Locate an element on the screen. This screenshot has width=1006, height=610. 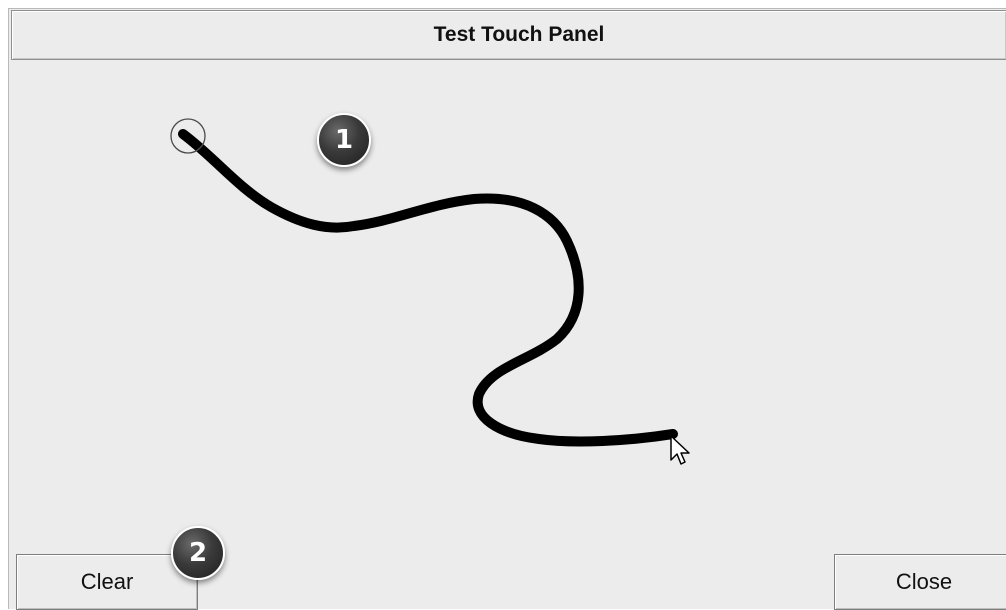
close-button: Close is located at coordinates (920, 582).